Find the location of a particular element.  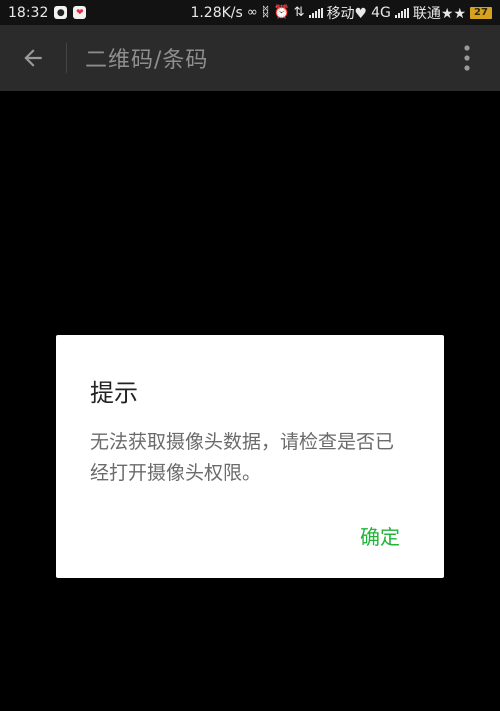

page-title: 二维码/条码 is located at coordinates (147, 60).